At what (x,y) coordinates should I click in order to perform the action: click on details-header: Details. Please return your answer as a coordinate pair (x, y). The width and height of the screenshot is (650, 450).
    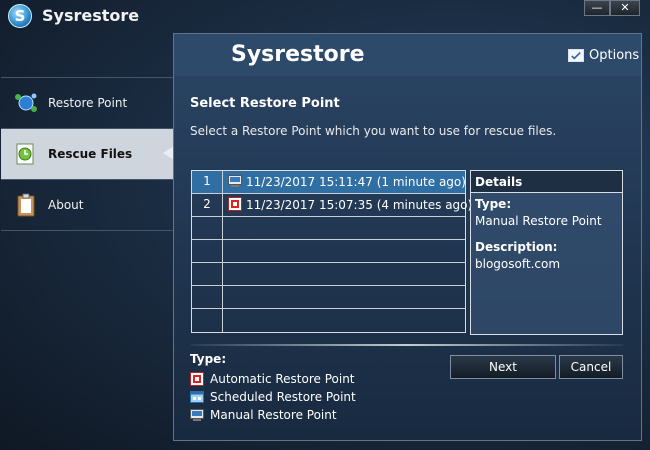
    Looking at the image, I should click on (546, 182).